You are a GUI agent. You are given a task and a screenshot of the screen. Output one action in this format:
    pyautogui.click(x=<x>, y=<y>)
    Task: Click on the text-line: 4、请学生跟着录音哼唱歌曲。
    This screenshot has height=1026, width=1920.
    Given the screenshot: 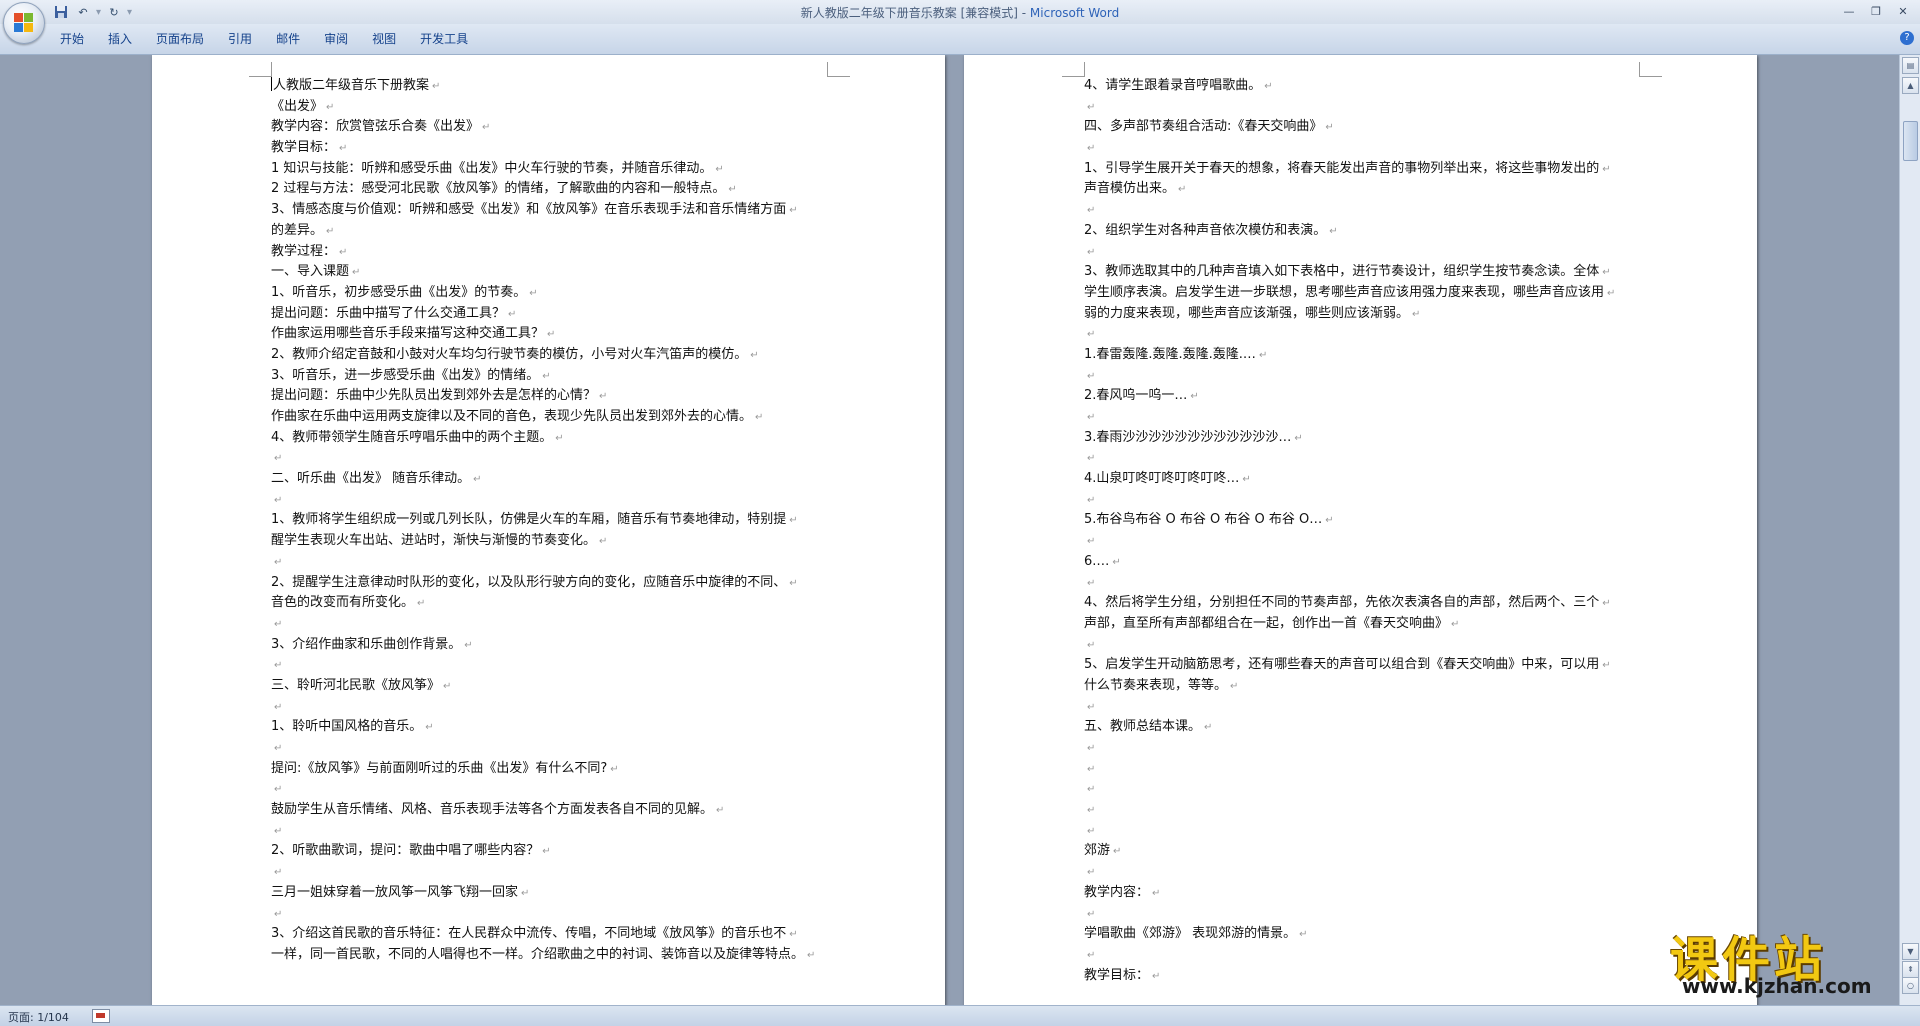 What is the action you would take?
    pyautogui.click(x=1369, y=86)
    